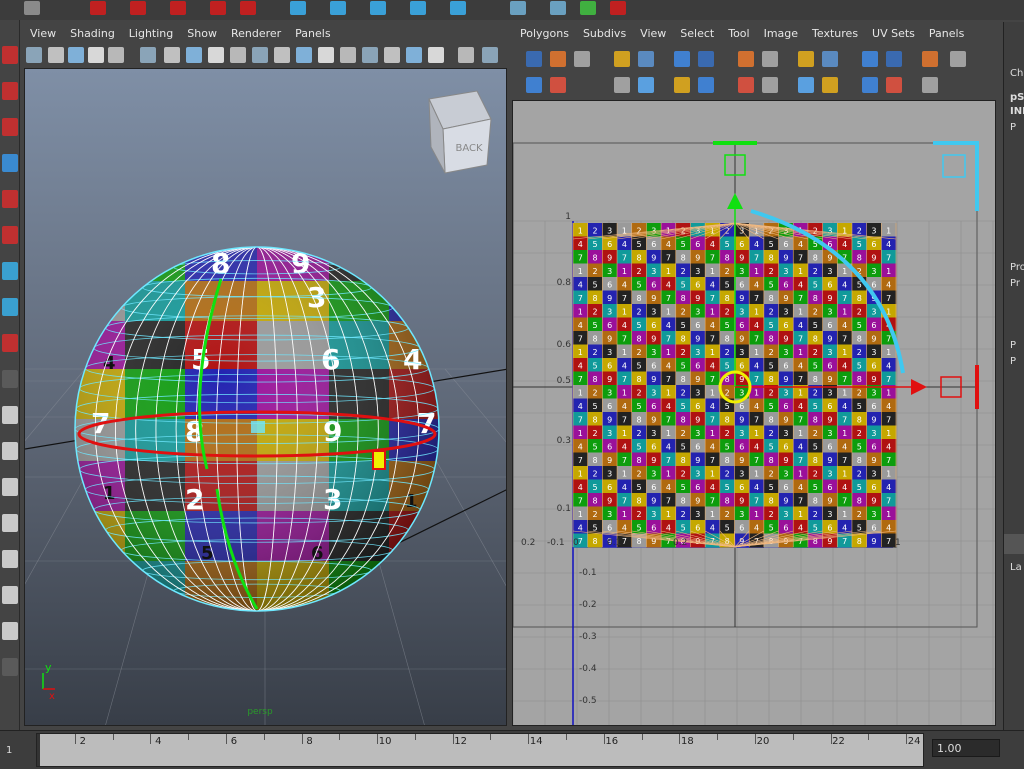  I want to click on persp-menu-shading: Shading, so click(92, 33).